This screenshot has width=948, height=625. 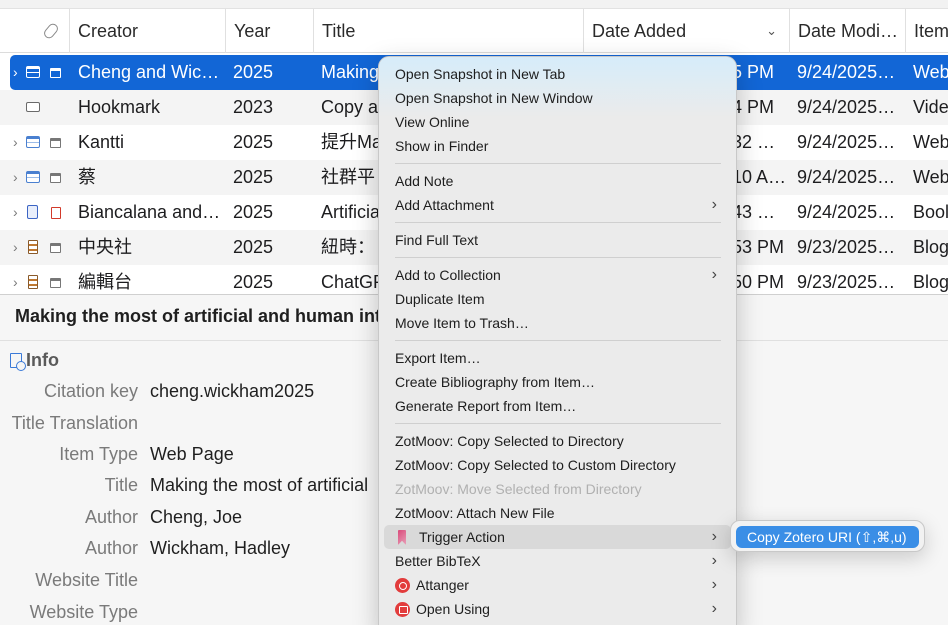 I want to click on column-header-title: Title, so click(x=448, y=31).